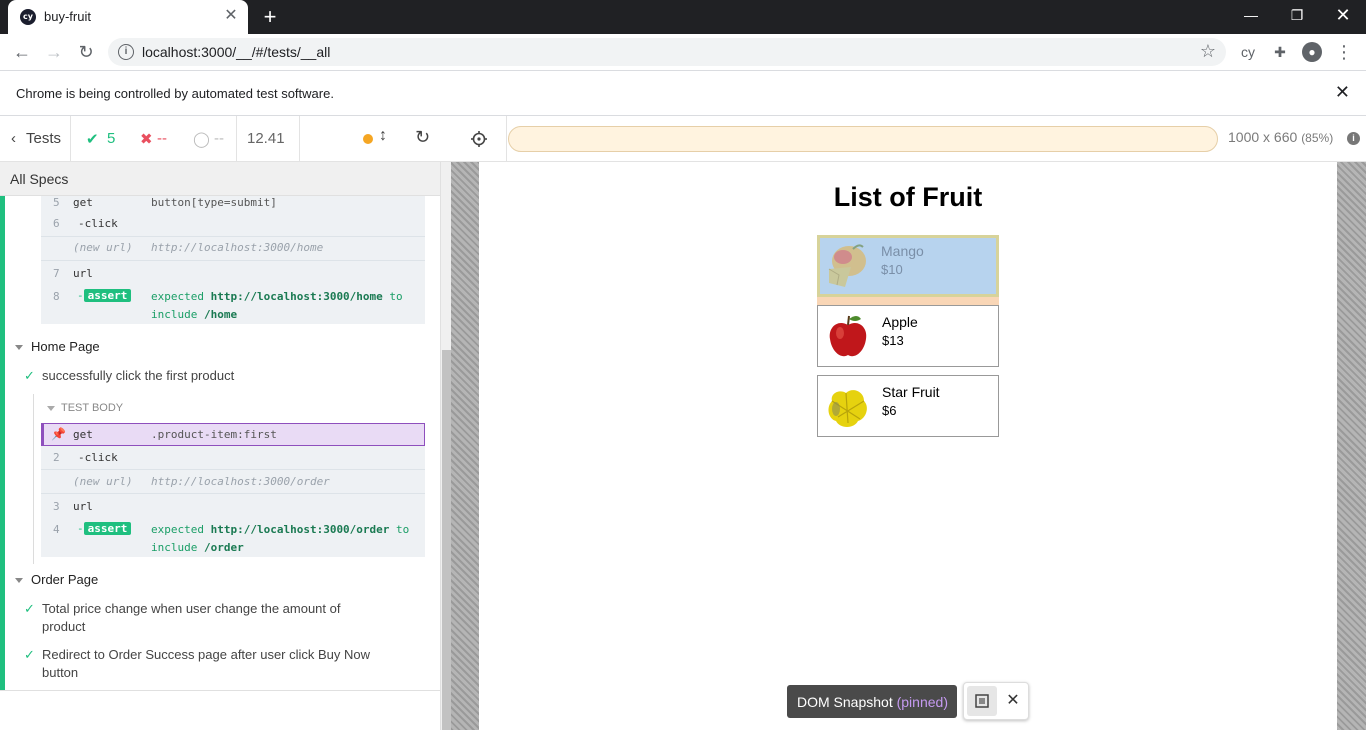 The width and height of the screenshot is (1366, 730). What do you see at coordinates (39, 179) in the screenshot?
I see `all-specs-label: All Specs` at bounding box center [39, 179].